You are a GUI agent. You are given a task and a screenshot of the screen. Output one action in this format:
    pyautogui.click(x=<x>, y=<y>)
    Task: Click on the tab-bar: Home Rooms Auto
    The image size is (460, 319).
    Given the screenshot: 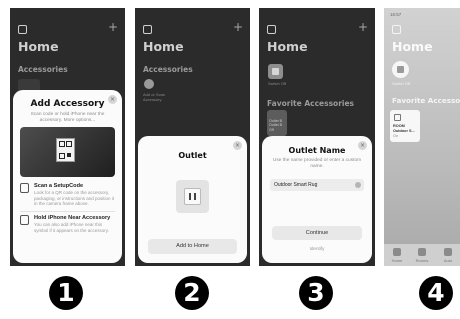 What is the action you would take?
    pyautogui.click(x=422, y=255)
    